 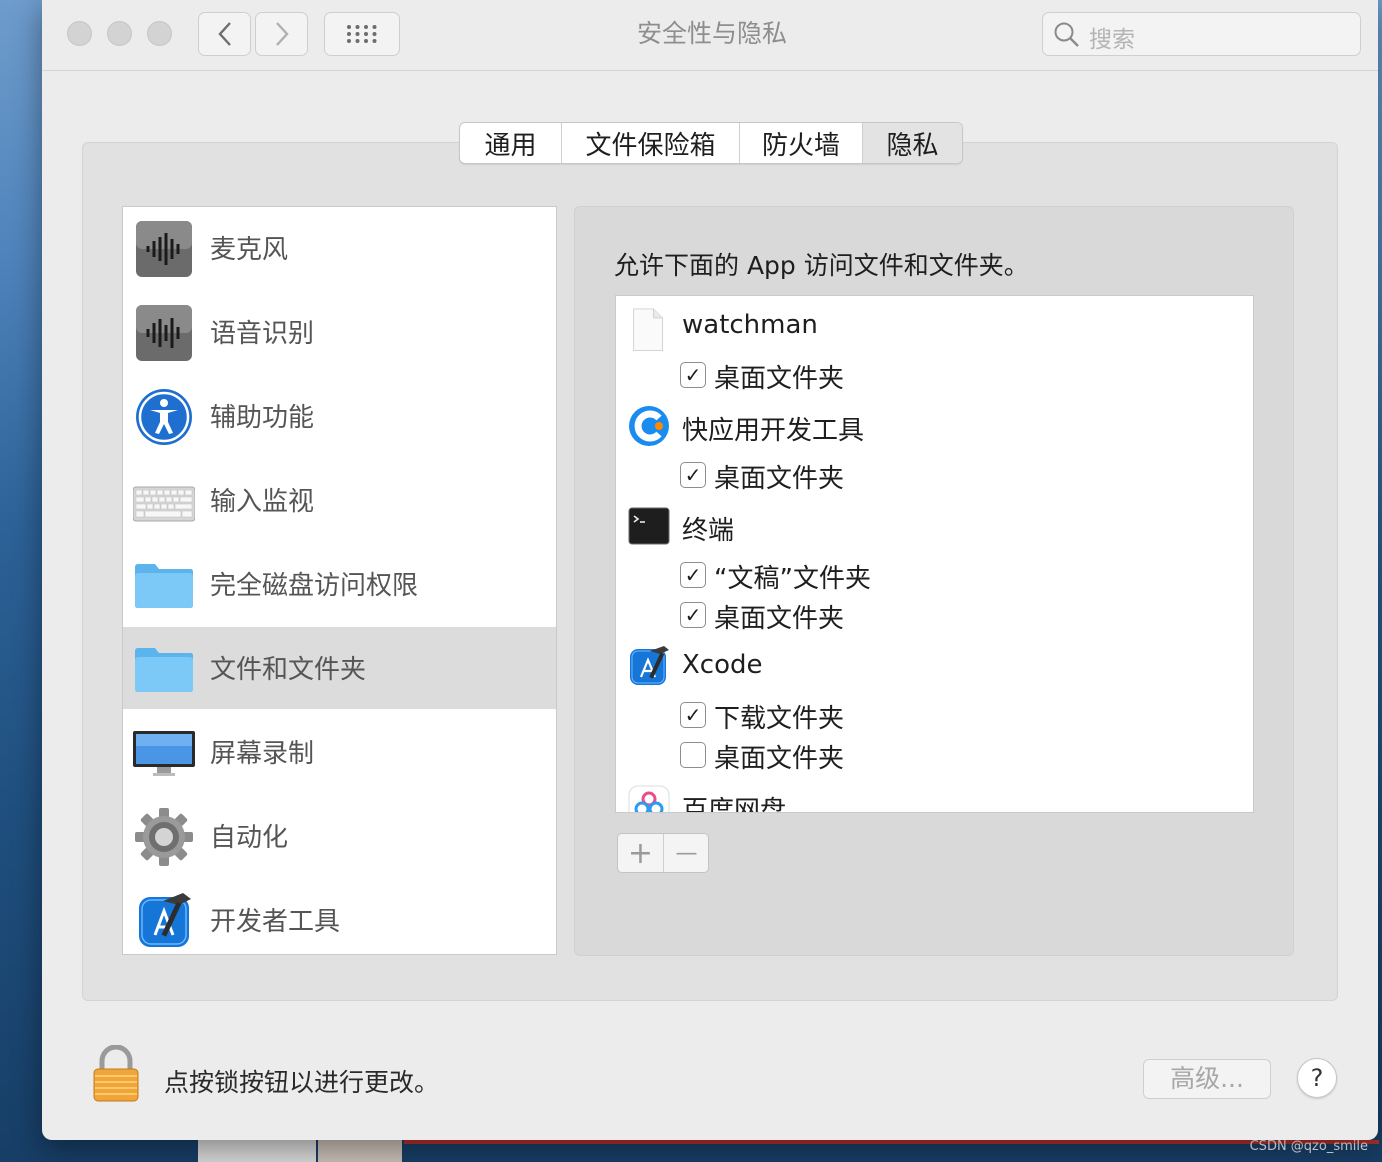 What do you see at coordinates (648, 329) in the screenshot?
I see `blank-document-icon` at bounding box center [648, 329].